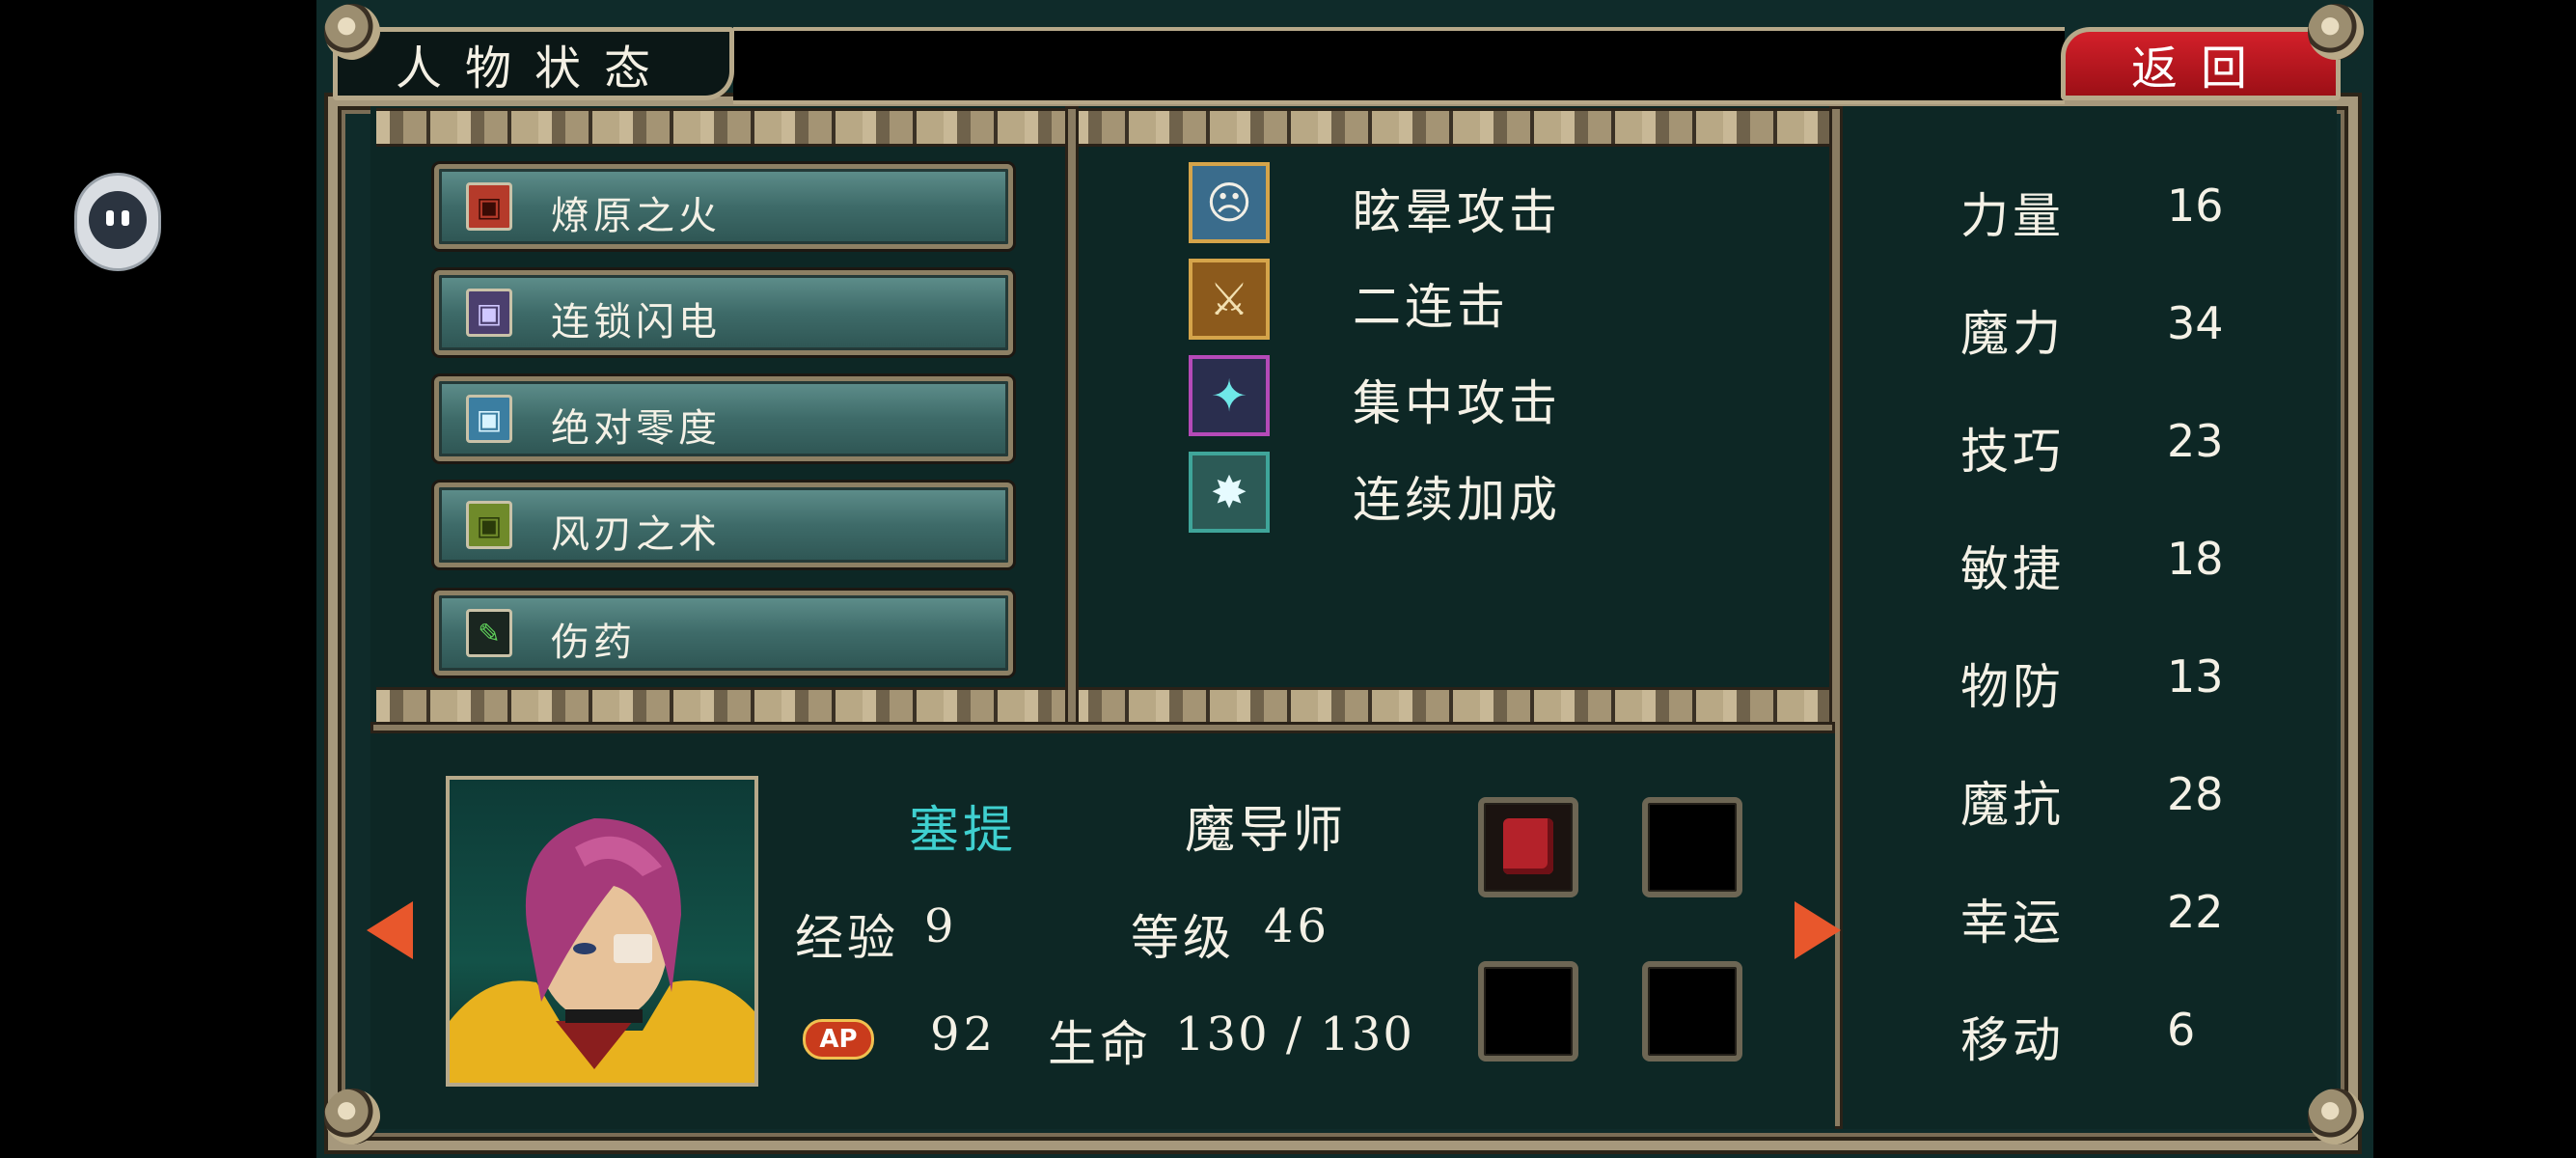 The height and width of the screenshot is (1158, 2576). Describe the element at coordinates (1229, 202) in the screenshot. I see `stun-attack-icon: ☹` at that location.